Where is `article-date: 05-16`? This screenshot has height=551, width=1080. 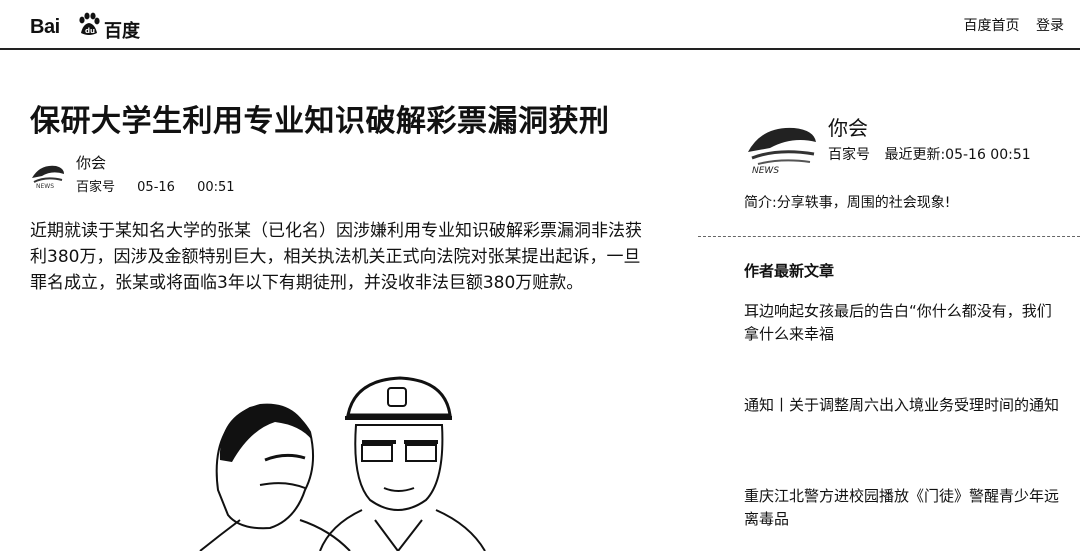
article-date: 05-16 is located at coordinates (156, 187).